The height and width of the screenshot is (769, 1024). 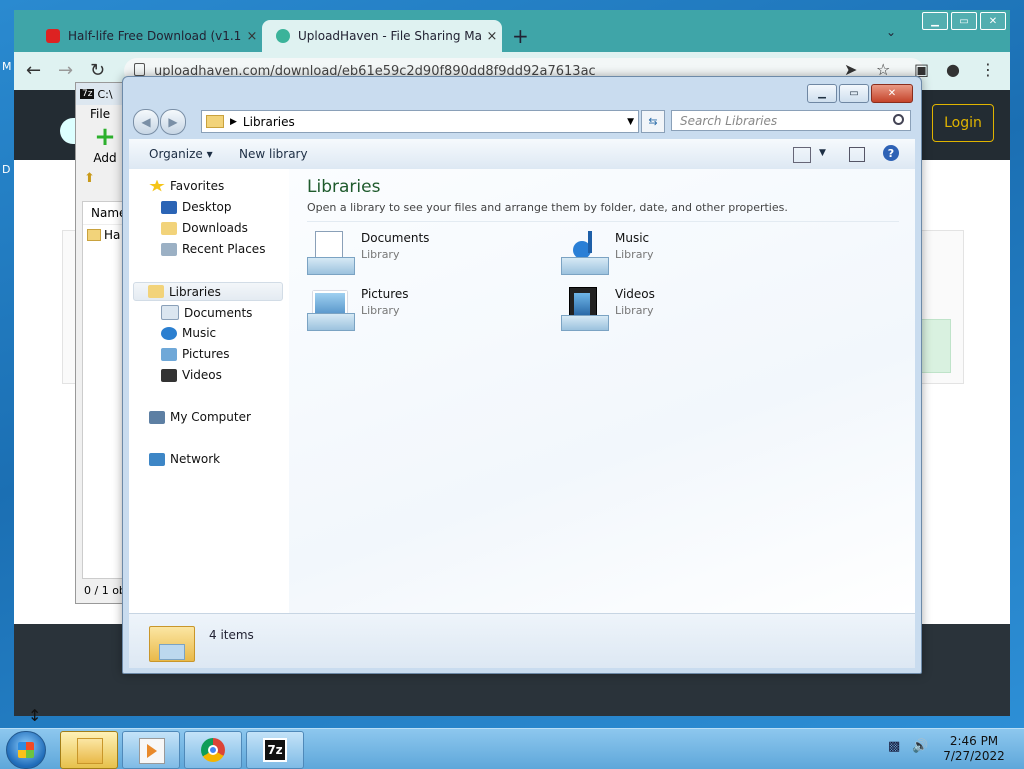 I want to click on nav-label: My Computer, so click(x=210, y=417).